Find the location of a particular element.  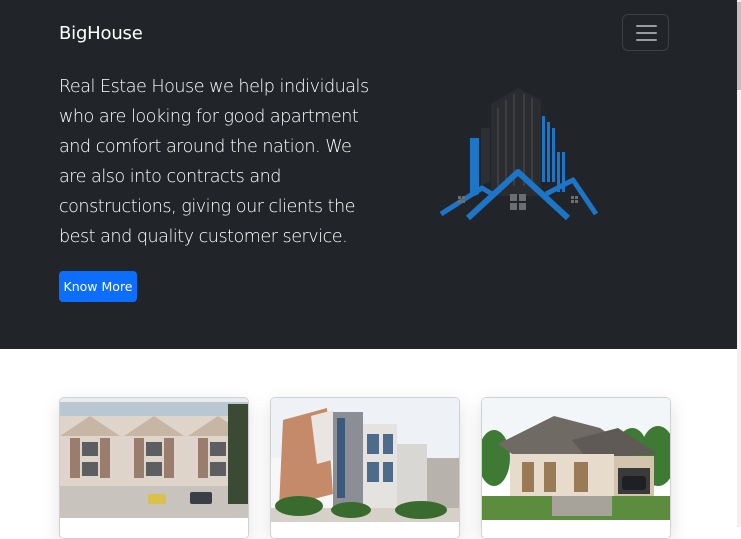

scrollbar-thumb is located at coordinates (739, 46).